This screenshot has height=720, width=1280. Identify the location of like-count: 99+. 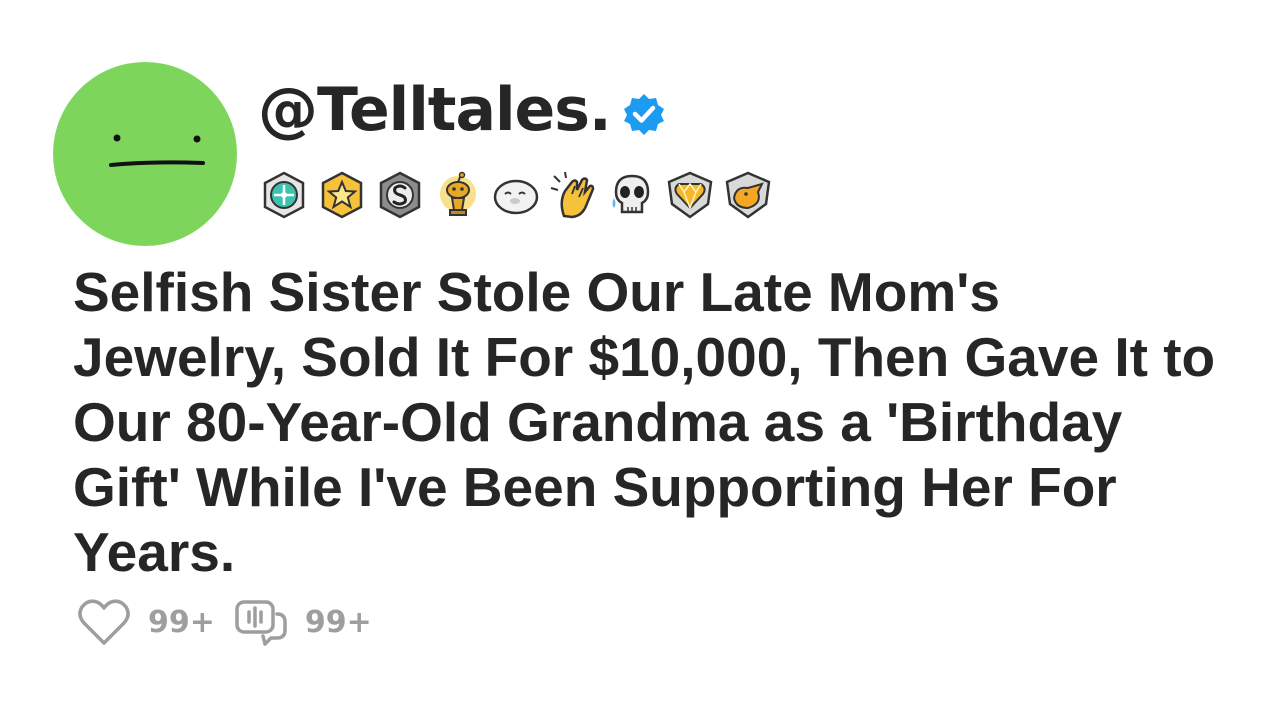
(181, 622).